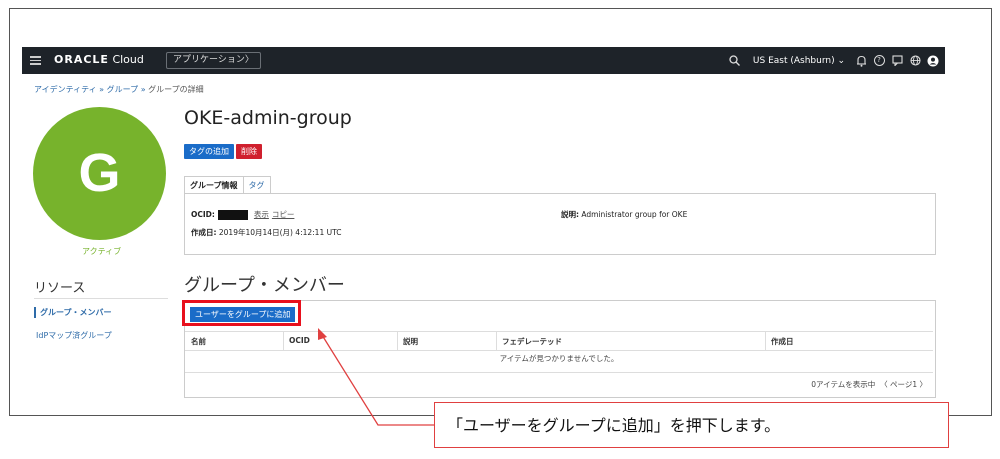 This screenshot has height=459, width=1000. I want to click on copy-ocid-link: コピー, so click(283, 214).